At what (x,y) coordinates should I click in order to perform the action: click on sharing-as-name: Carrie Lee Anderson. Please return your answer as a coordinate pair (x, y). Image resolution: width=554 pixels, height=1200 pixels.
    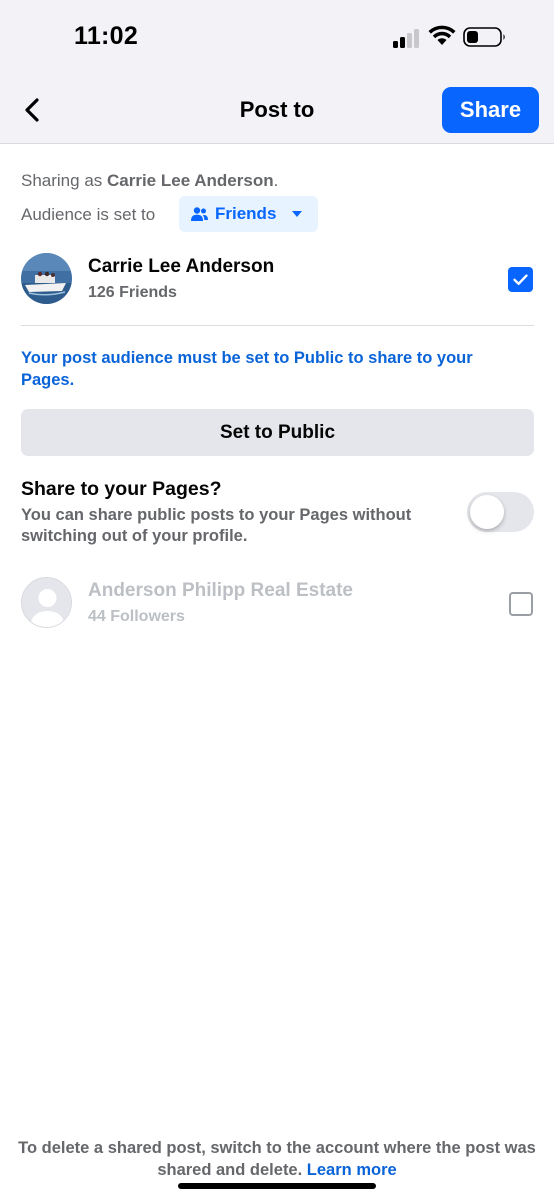
    Looking at the image, I should click on (190, 180).